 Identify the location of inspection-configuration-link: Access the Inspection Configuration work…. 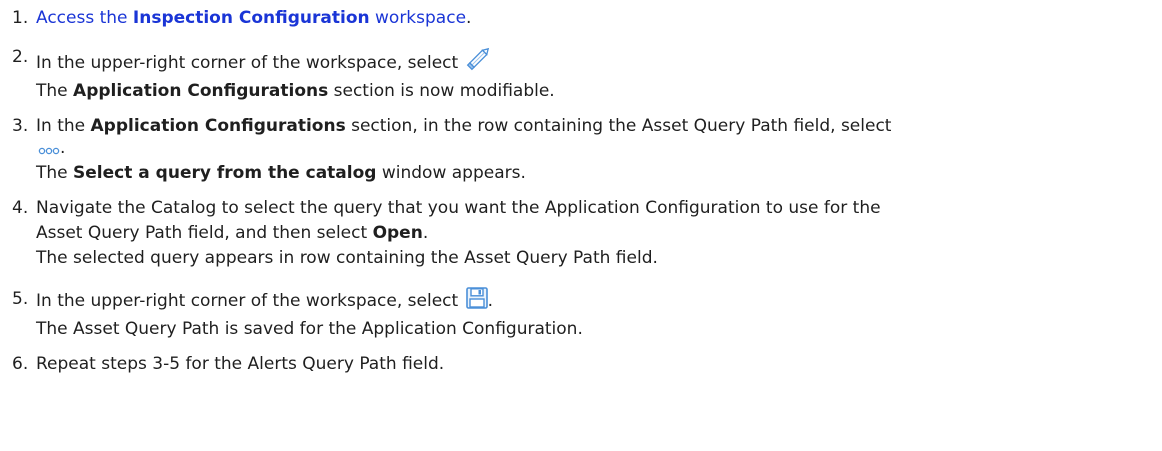
(251, 18).